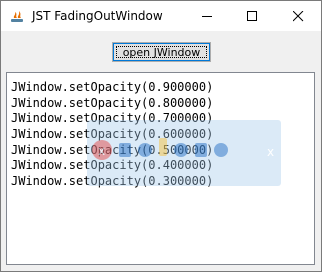 This screenshot has height=272, width=322. I want to click on minimize-icon, so click(207, 16).